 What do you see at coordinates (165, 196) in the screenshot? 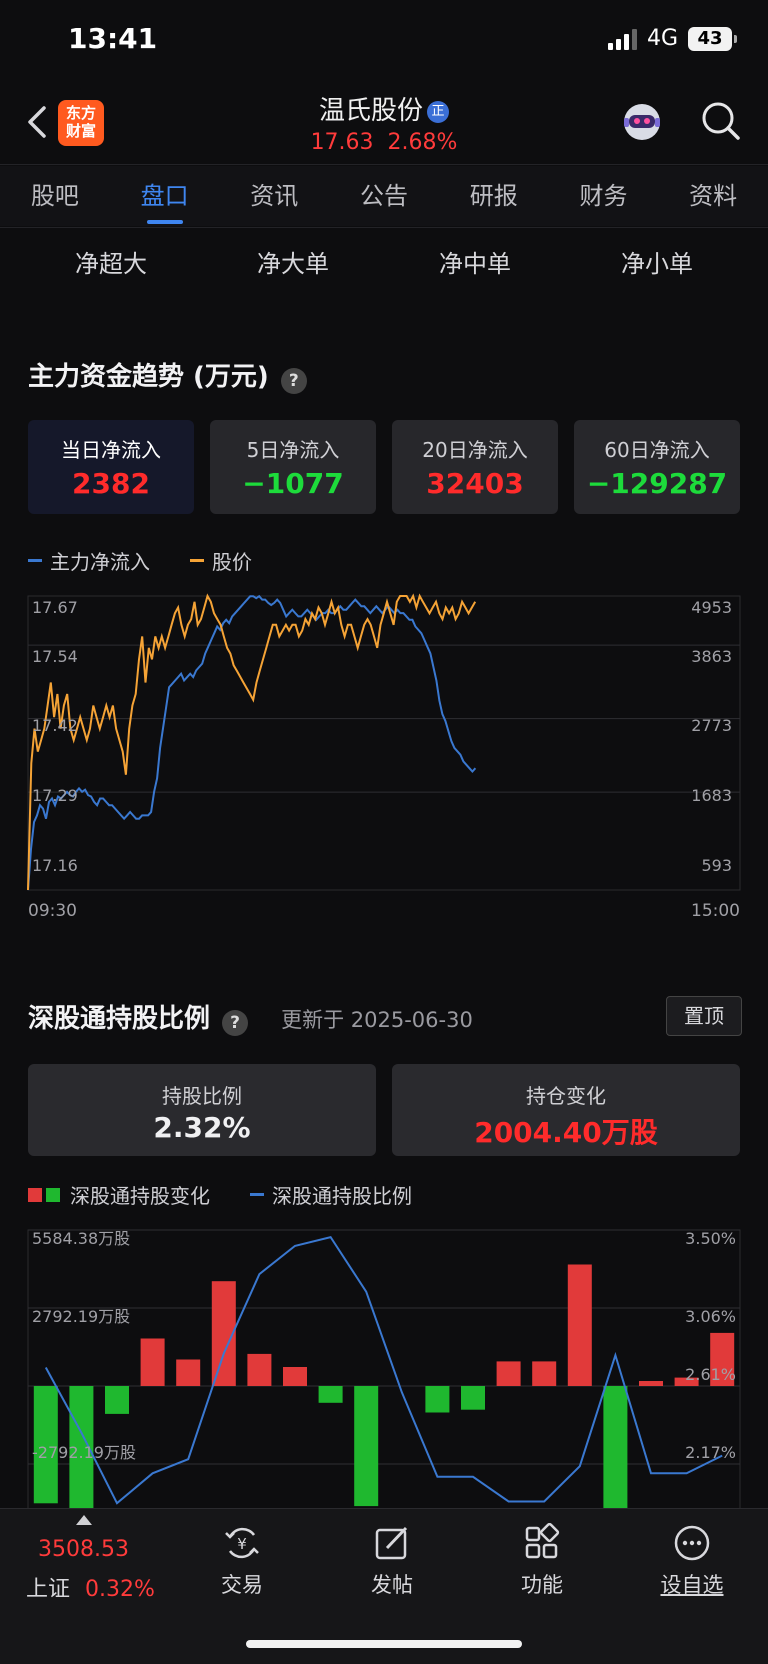
I see `tab-pankou: 盘口` at bounding box center [165, 196].